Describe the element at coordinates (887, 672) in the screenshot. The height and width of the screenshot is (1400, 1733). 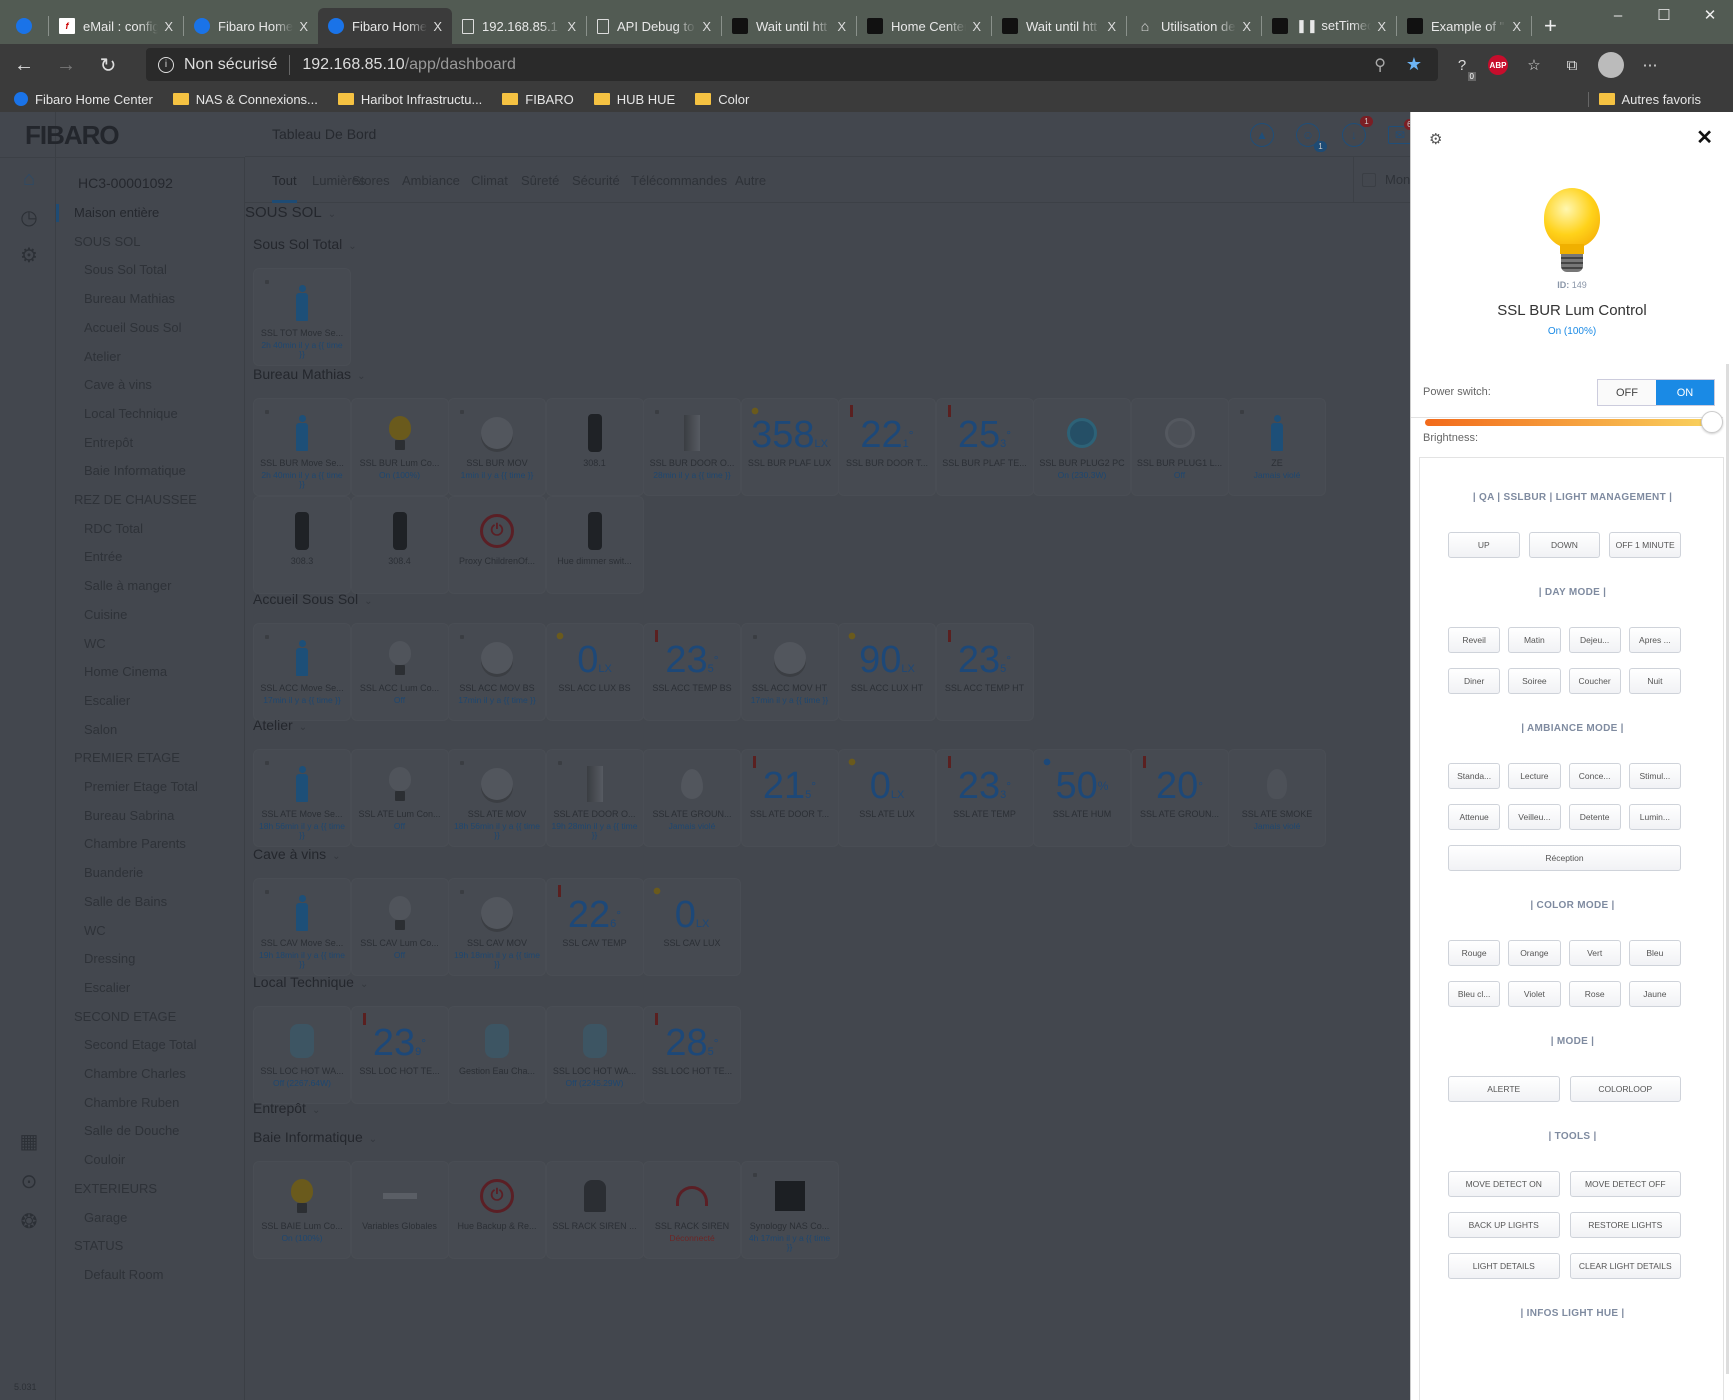
I see `device-card: 90LX SSL ACC LUX HT` at that location.